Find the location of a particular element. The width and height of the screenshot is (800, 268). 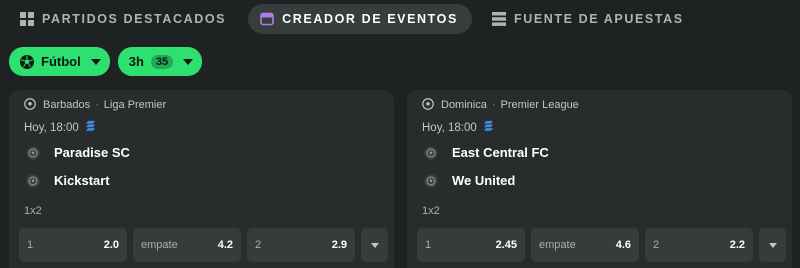

home-team-name: Paradise SC is located at coordinates (92, 152).